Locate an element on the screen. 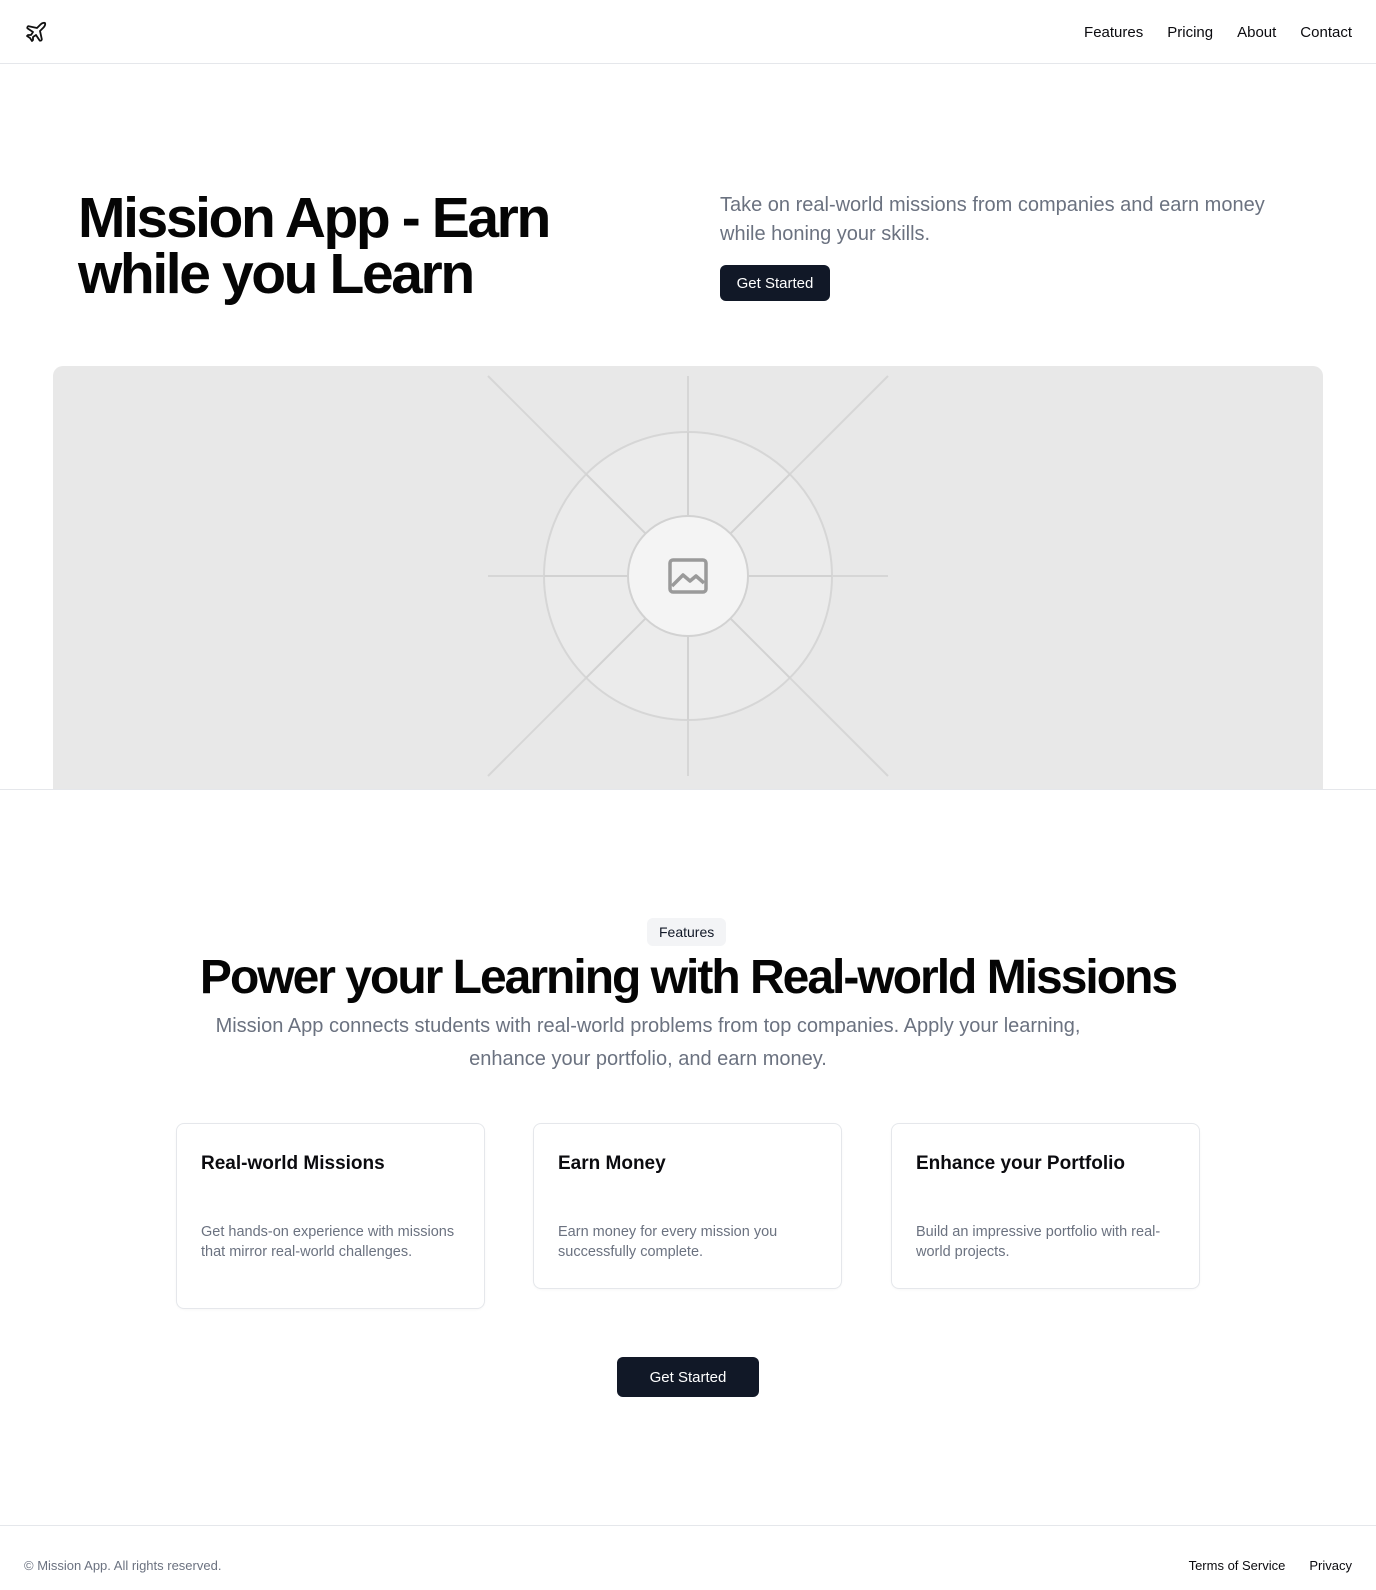  plane-icon is located at coordinates (36, 32).